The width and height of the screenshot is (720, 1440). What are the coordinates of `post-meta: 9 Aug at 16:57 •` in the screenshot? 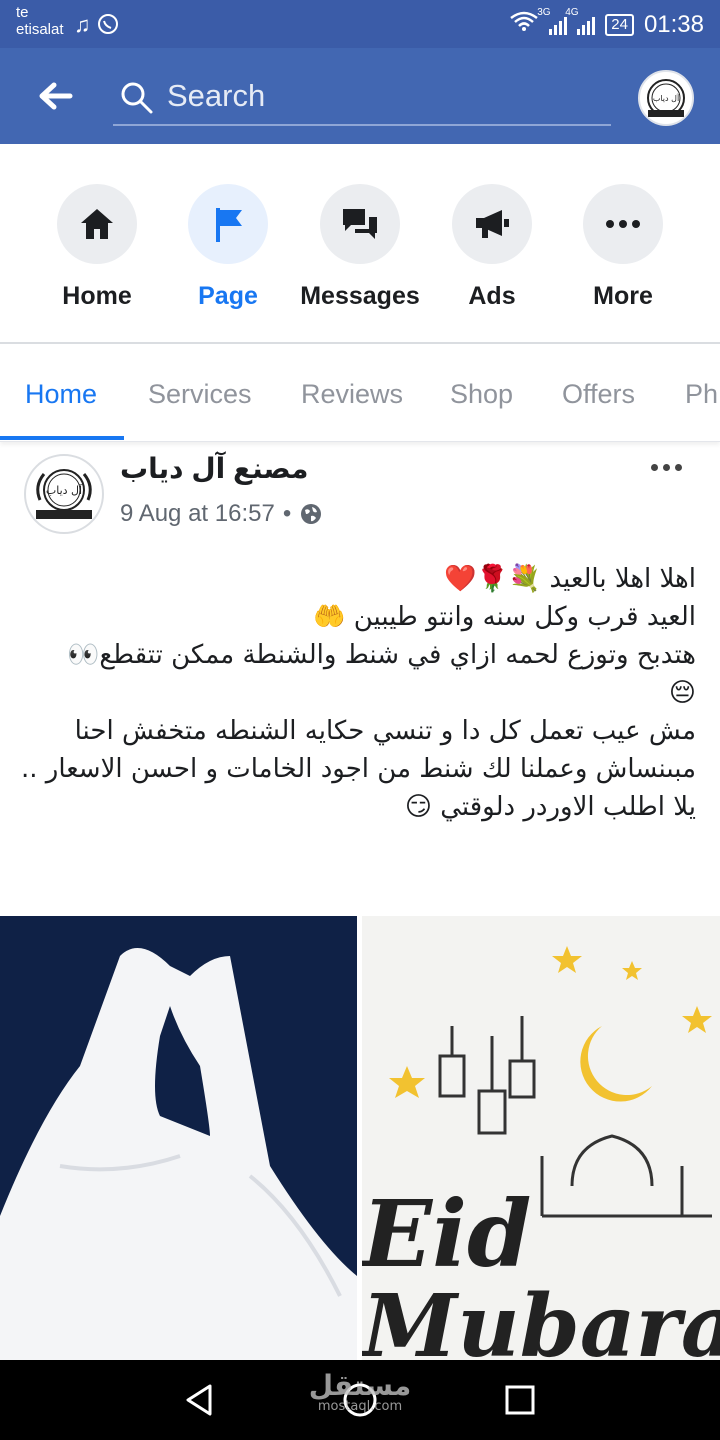 It's located at (221, 514).